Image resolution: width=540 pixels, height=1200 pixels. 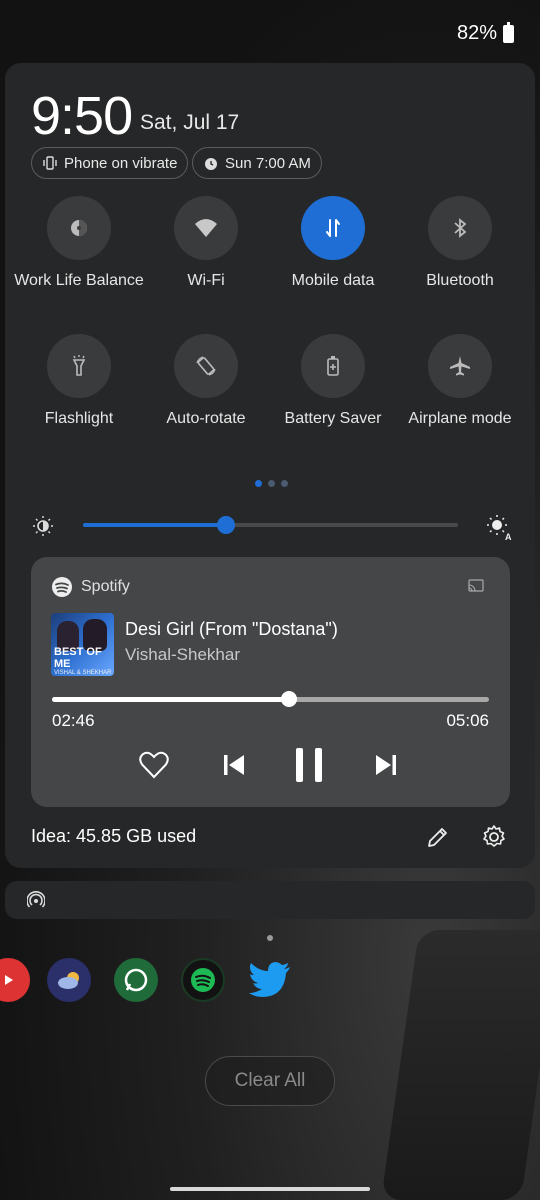 I want to click on auto-brightness-icon: A, so click(x=499, y=527).